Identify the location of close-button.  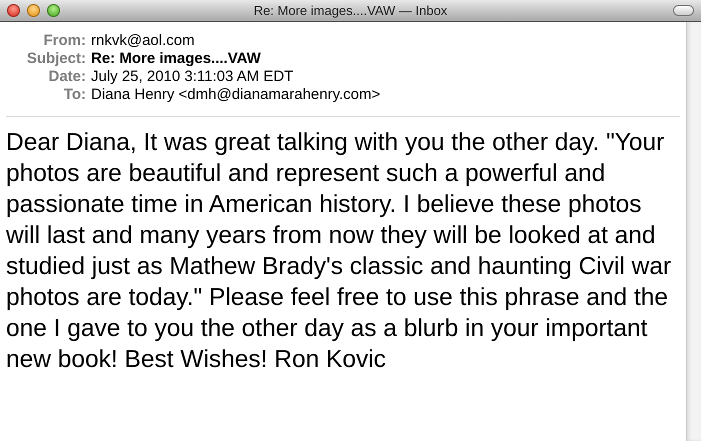
(13, 10).